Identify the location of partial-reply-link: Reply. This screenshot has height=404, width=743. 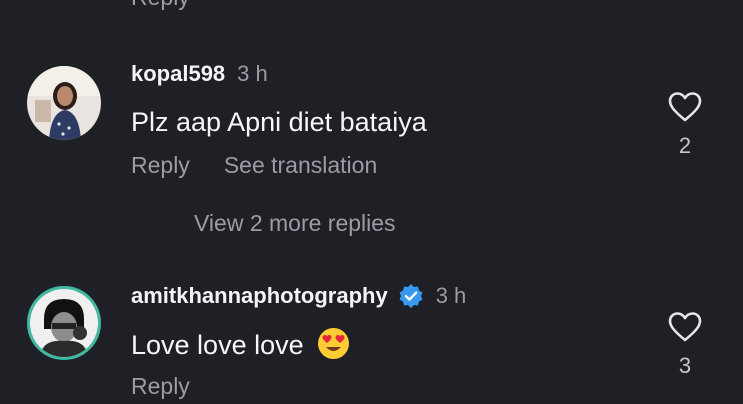
(160, 5).